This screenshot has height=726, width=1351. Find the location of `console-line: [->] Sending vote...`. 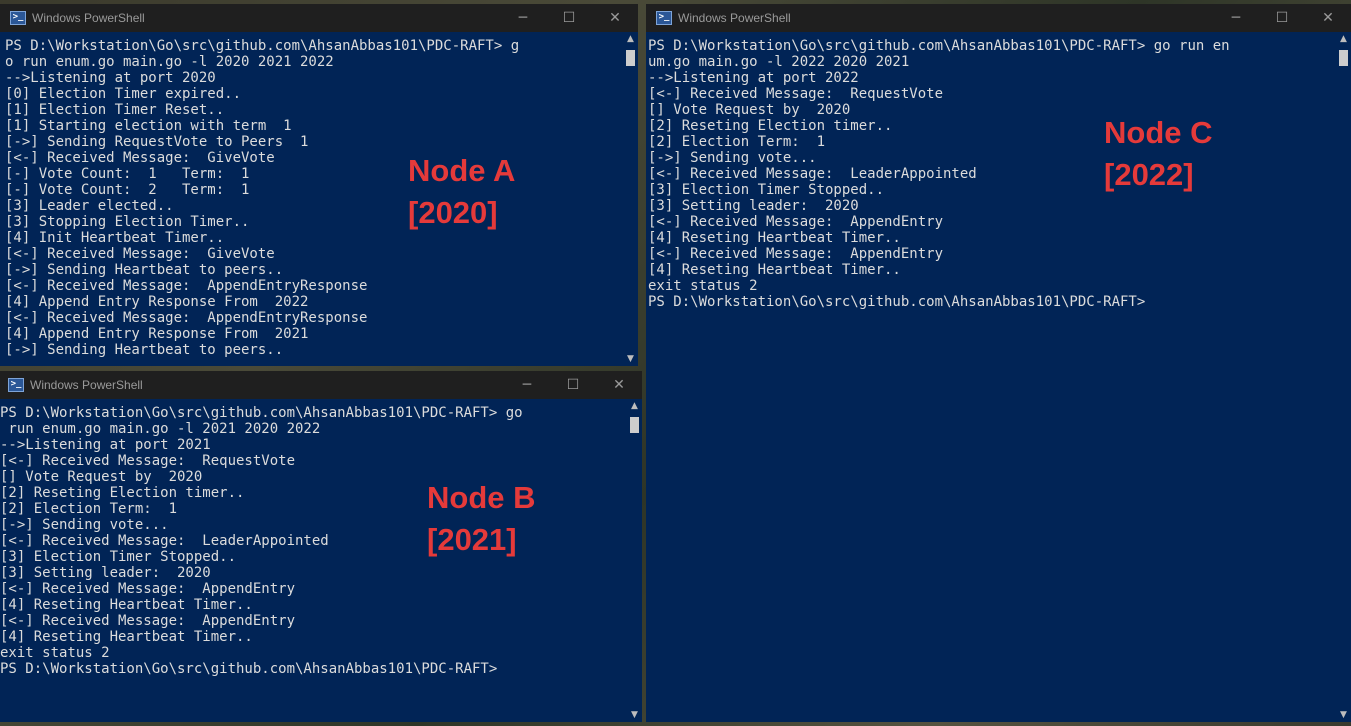

console-line: [->] Sending vote... is located at coordinates (732, 158).